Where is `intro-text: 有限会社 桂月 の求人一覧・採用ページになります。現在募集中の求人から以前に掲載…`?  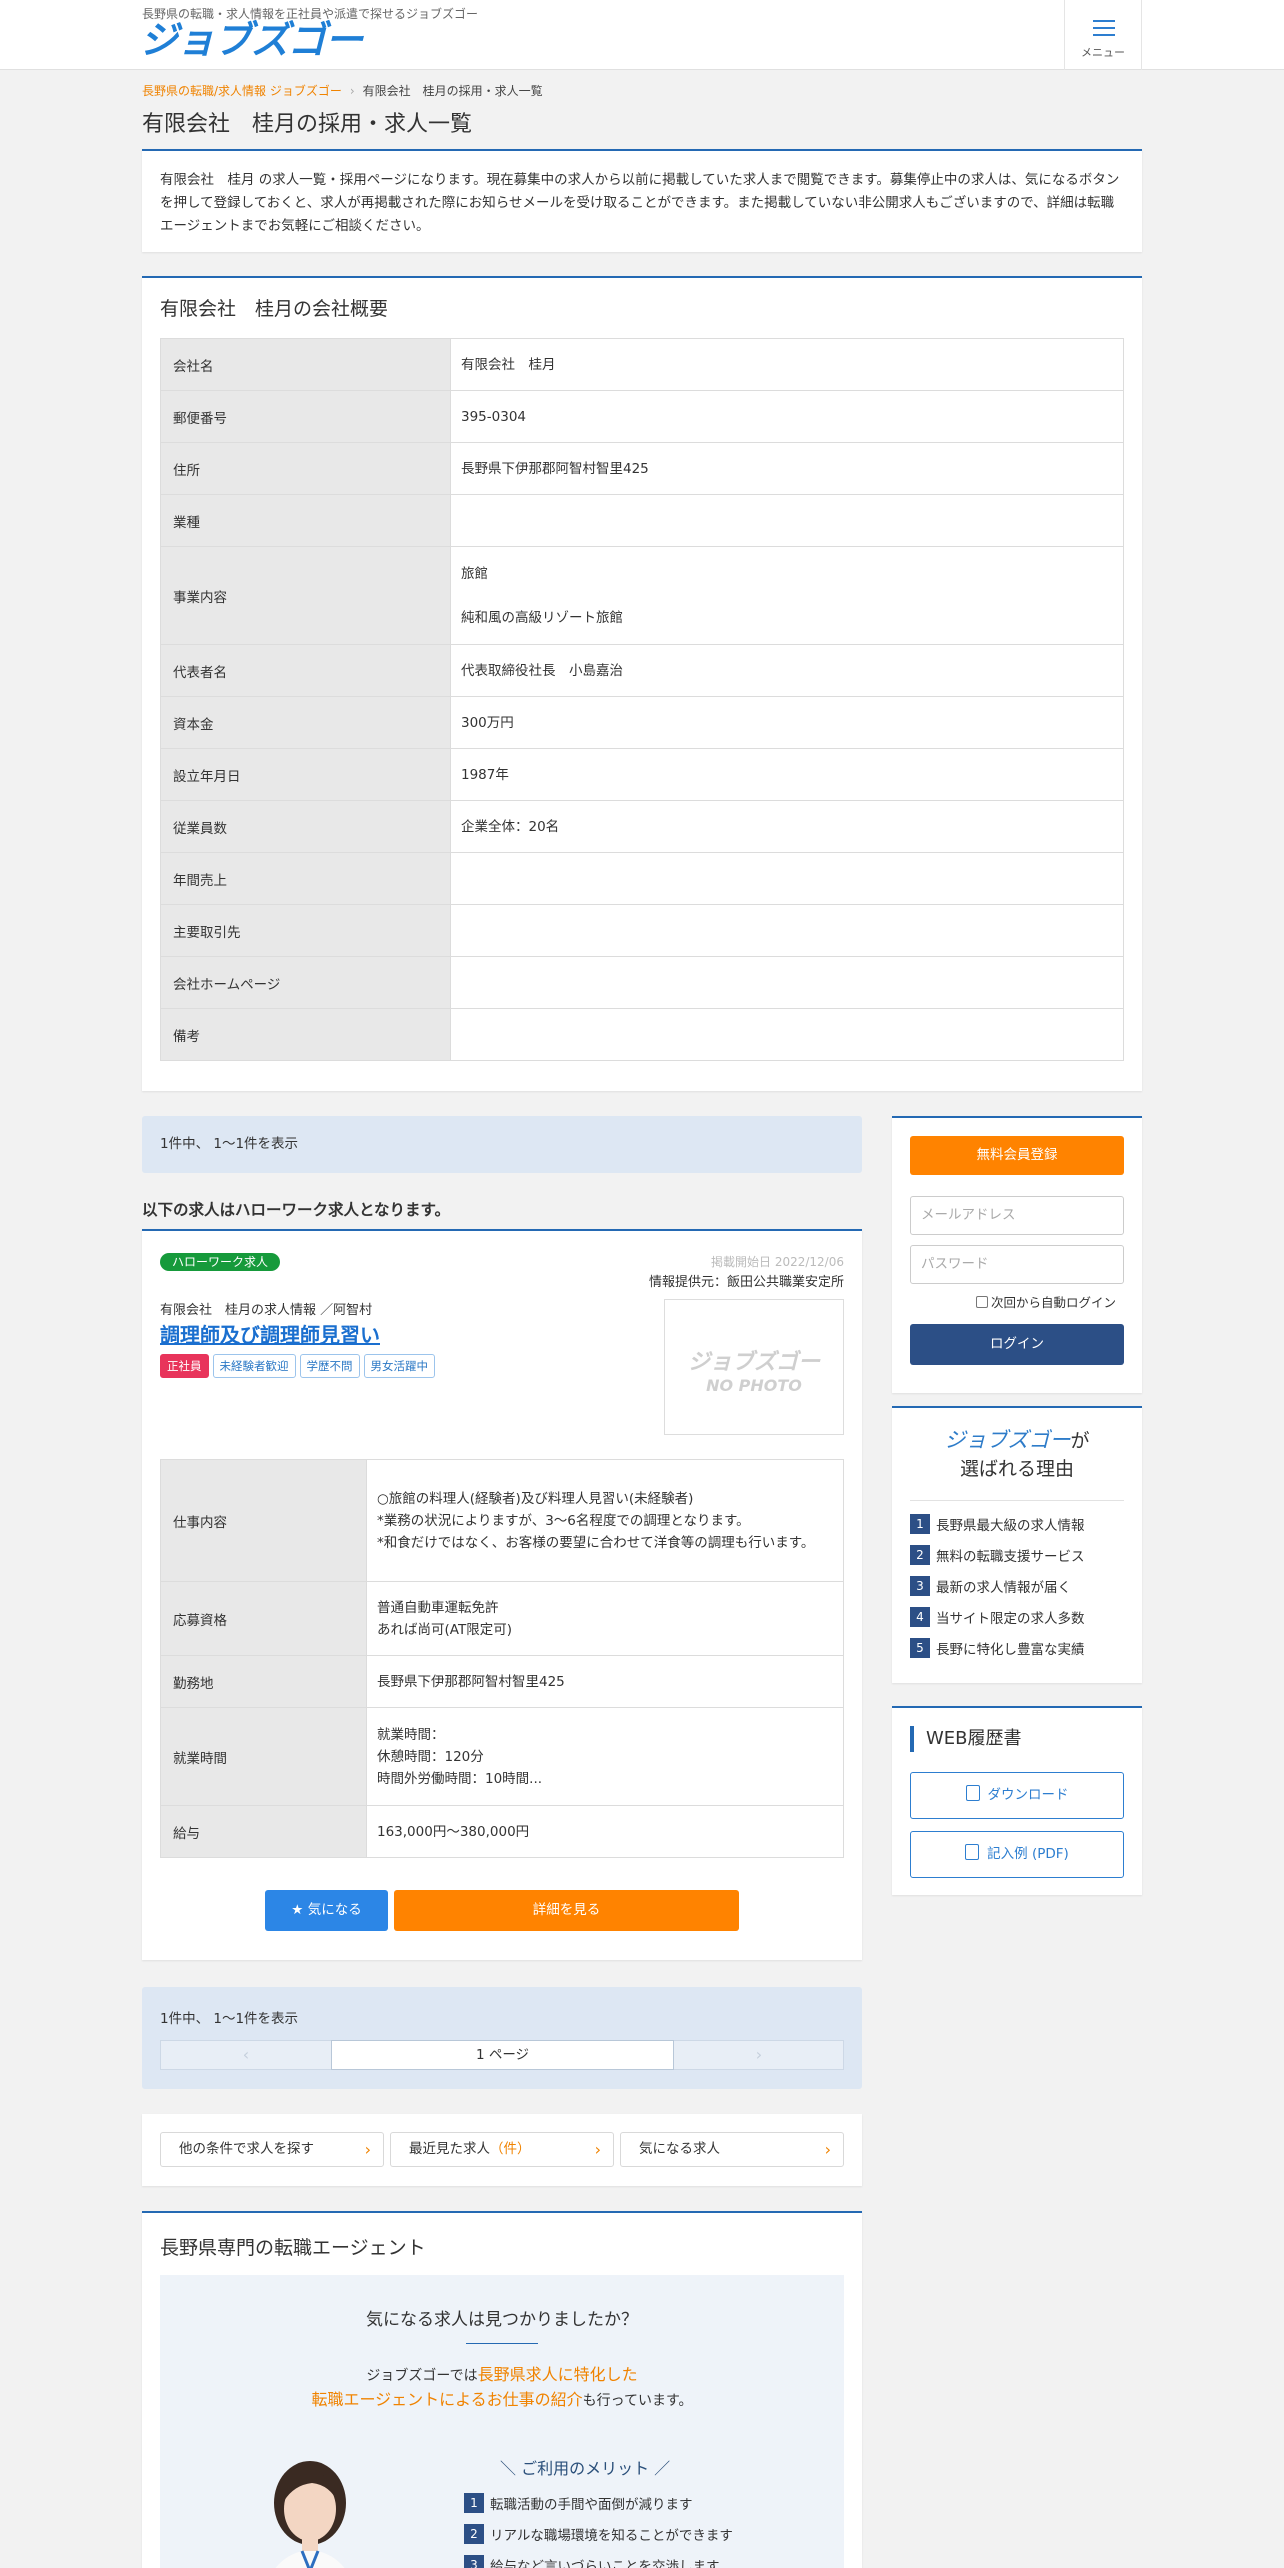 intro-text: 有限会社 桂月 の求人一覧・採用ページになります。現在募集中の求人から以前に掲載… is located at coordinates (640, 203).